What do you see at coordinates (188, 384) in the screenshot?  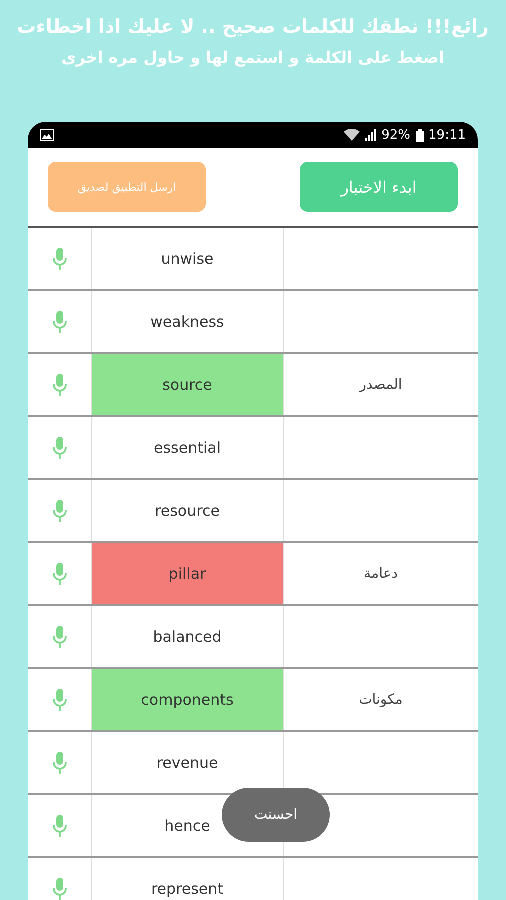 I see `word-cell: source` at bounding box center [188, 384].